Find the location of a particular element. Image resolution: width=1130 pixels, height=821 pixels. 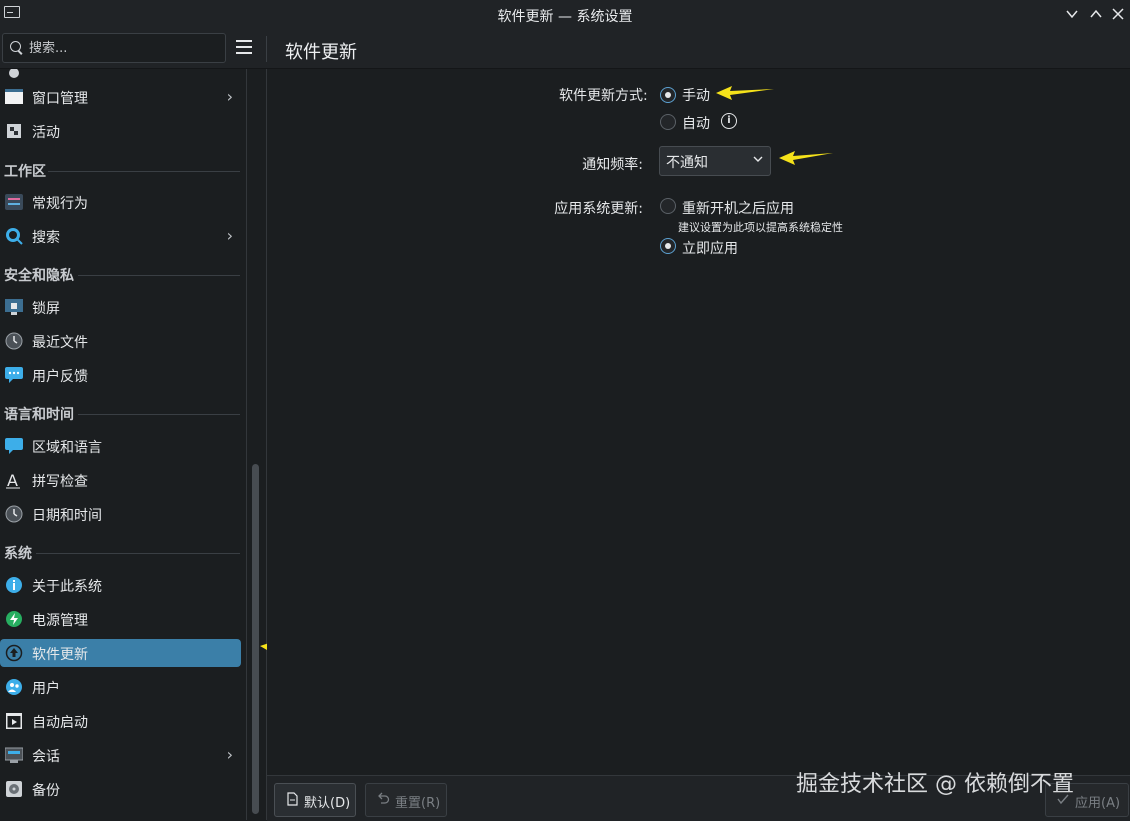

notify-frequency-label: 通知频率: is located at coordinates (612, 165).